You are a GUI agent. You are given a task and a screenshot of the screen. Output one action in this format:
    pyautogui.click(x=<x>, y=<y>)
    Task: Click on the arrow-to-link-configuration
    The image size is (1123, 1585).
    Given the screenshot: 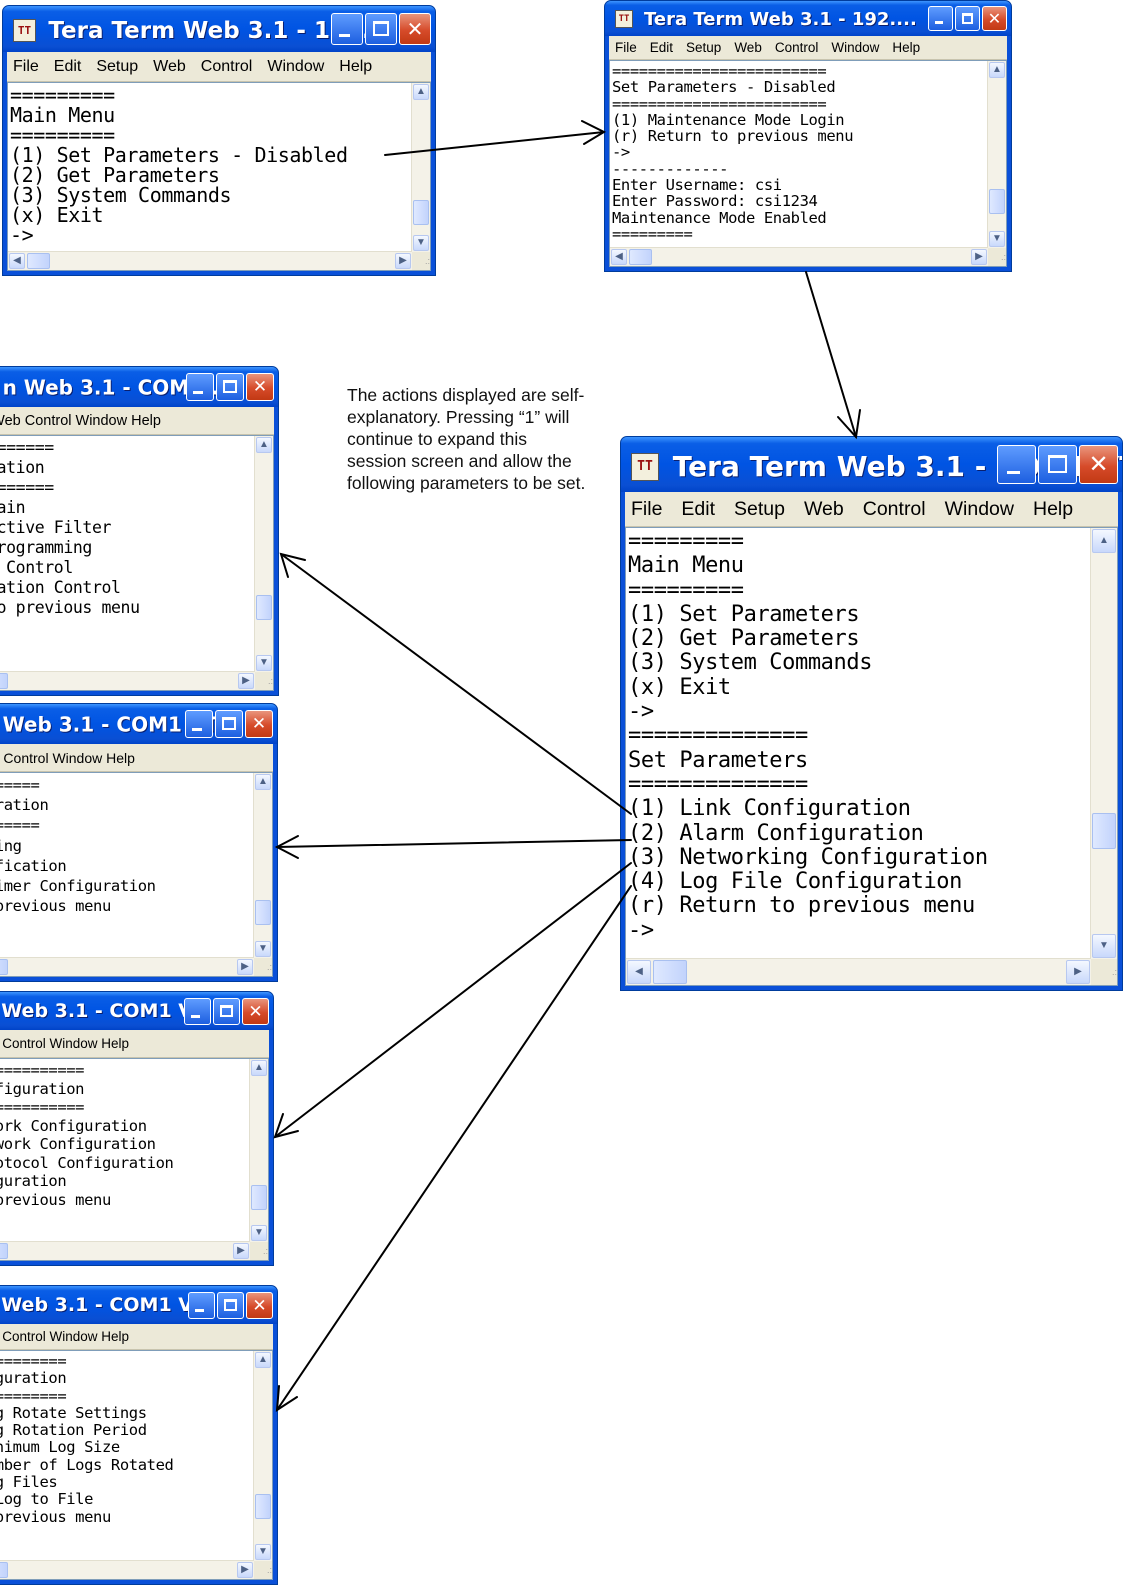 What is the action you would take?
    pyautogui.click(x=455, y=683)
    